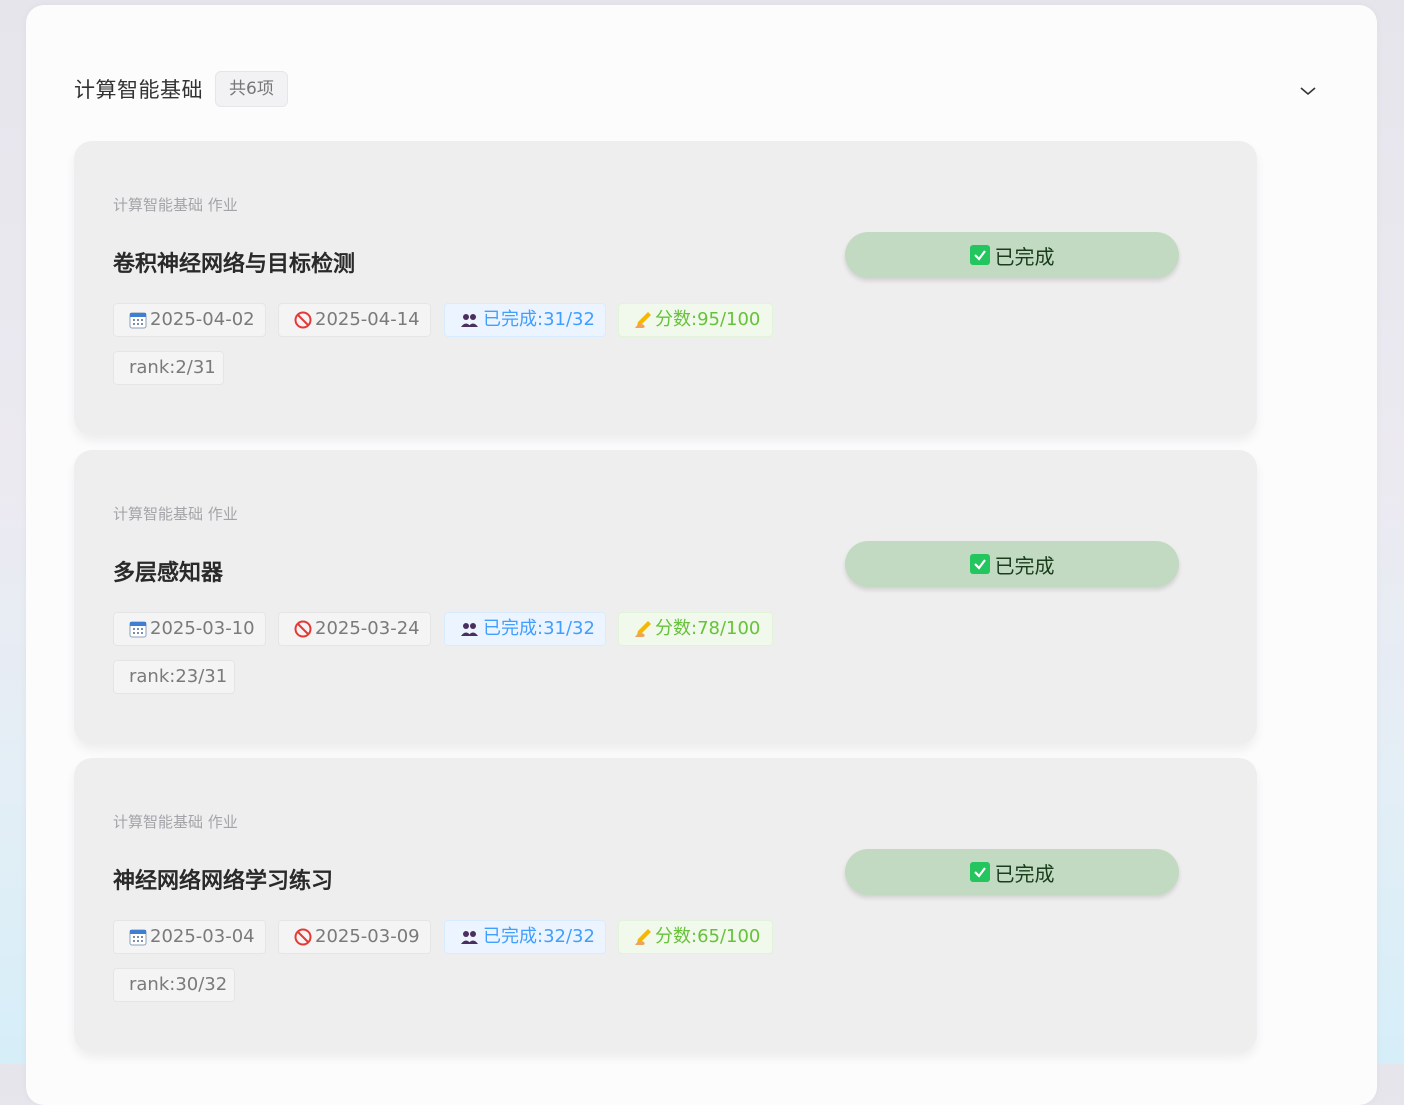 Image resolution: width=1404 pixels, height=1105 pixels. I want to click on due-date-tag: 2025-04-14, so click(354, 320).